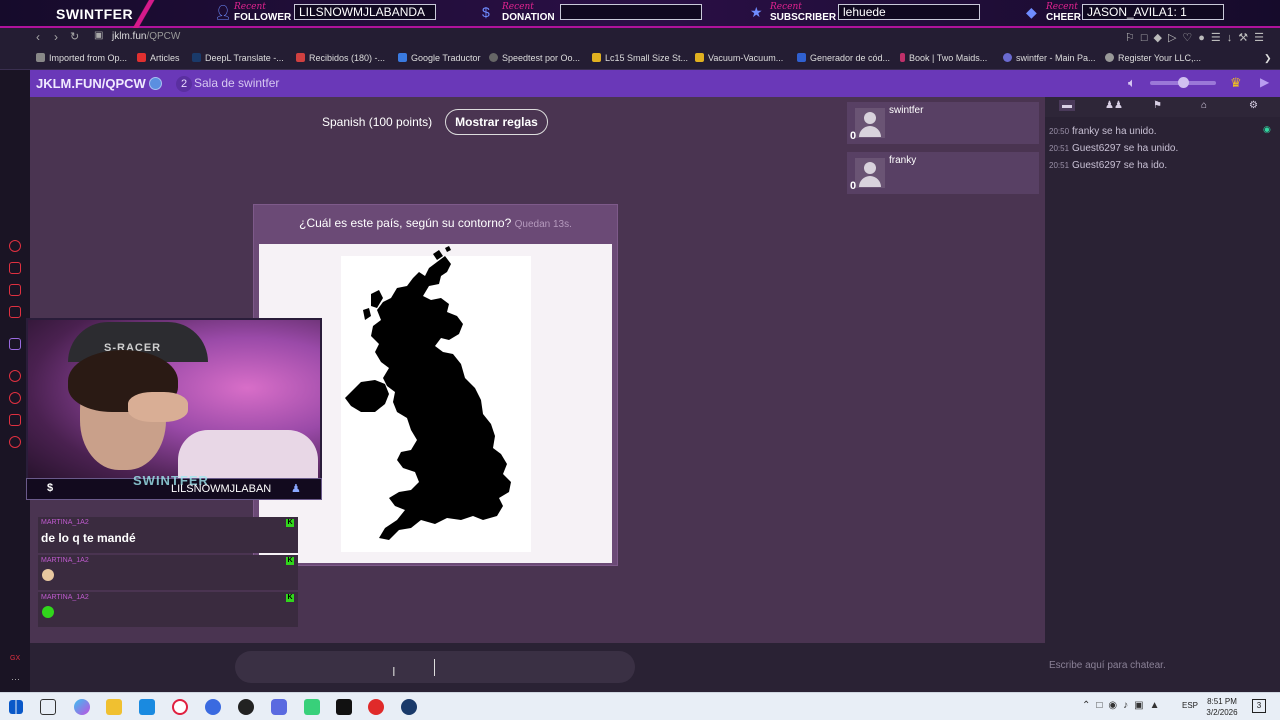 This screenshot has height=720, width=1280. Describe the element at coordinates (1222, 707) in the screenshot. I see `clock: 8:51 PM 3/2/2026` at that location.